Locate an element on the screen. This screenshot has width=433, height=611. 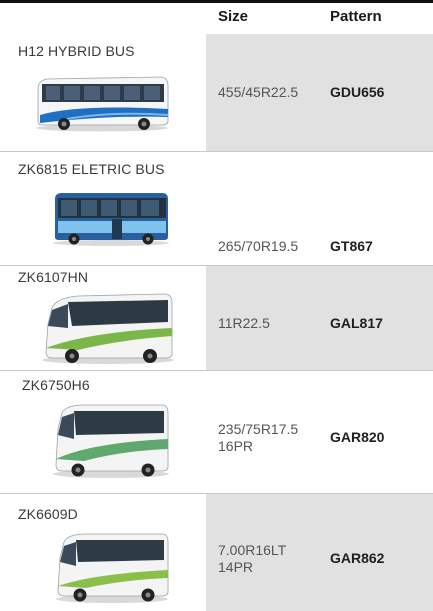
tread-pattern: GAR862 is located at coordinates (357, 558).